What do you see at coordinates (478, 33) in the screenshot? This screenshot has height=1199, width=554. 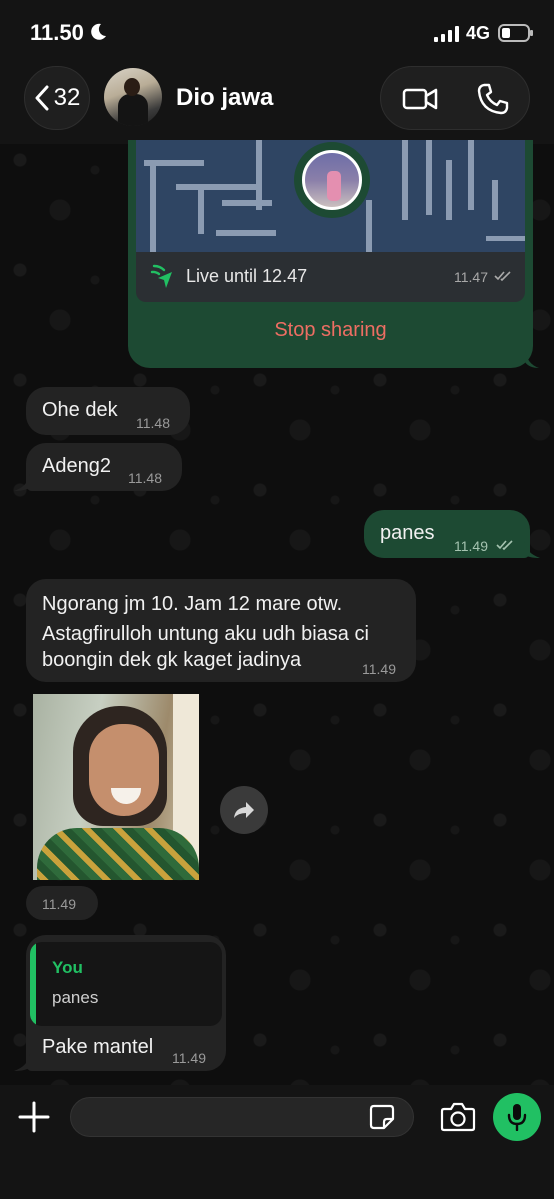 I see `network-label: 4G` at bounding box center [478, 33].